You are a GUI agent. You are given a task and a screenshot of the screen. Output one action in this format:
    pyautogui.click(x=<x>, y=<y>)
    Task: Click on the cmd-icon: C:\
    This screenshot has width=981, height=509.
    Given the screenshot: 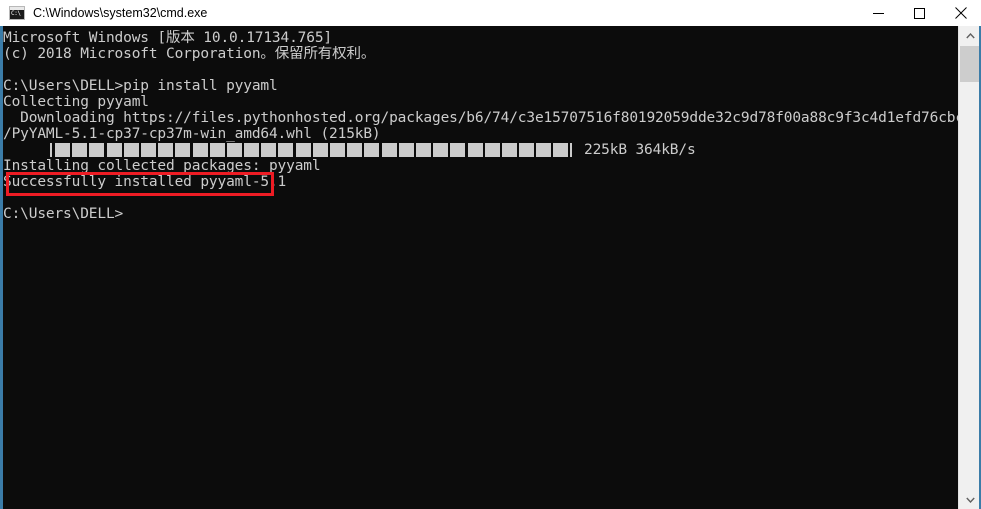 What is the action you would take?
    pyautogui.click(x=17, y=13)
    